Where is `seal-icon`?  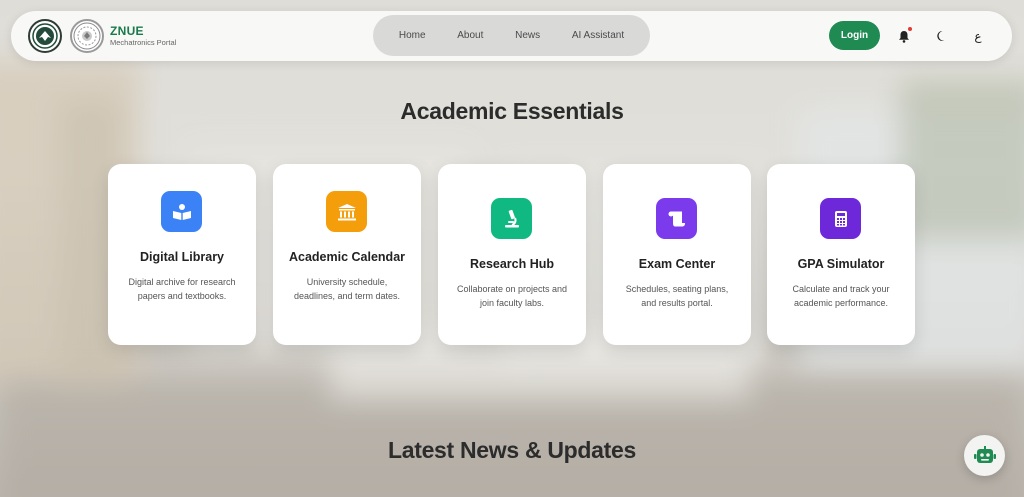 seal-icon is located at coordinates (87, 36).